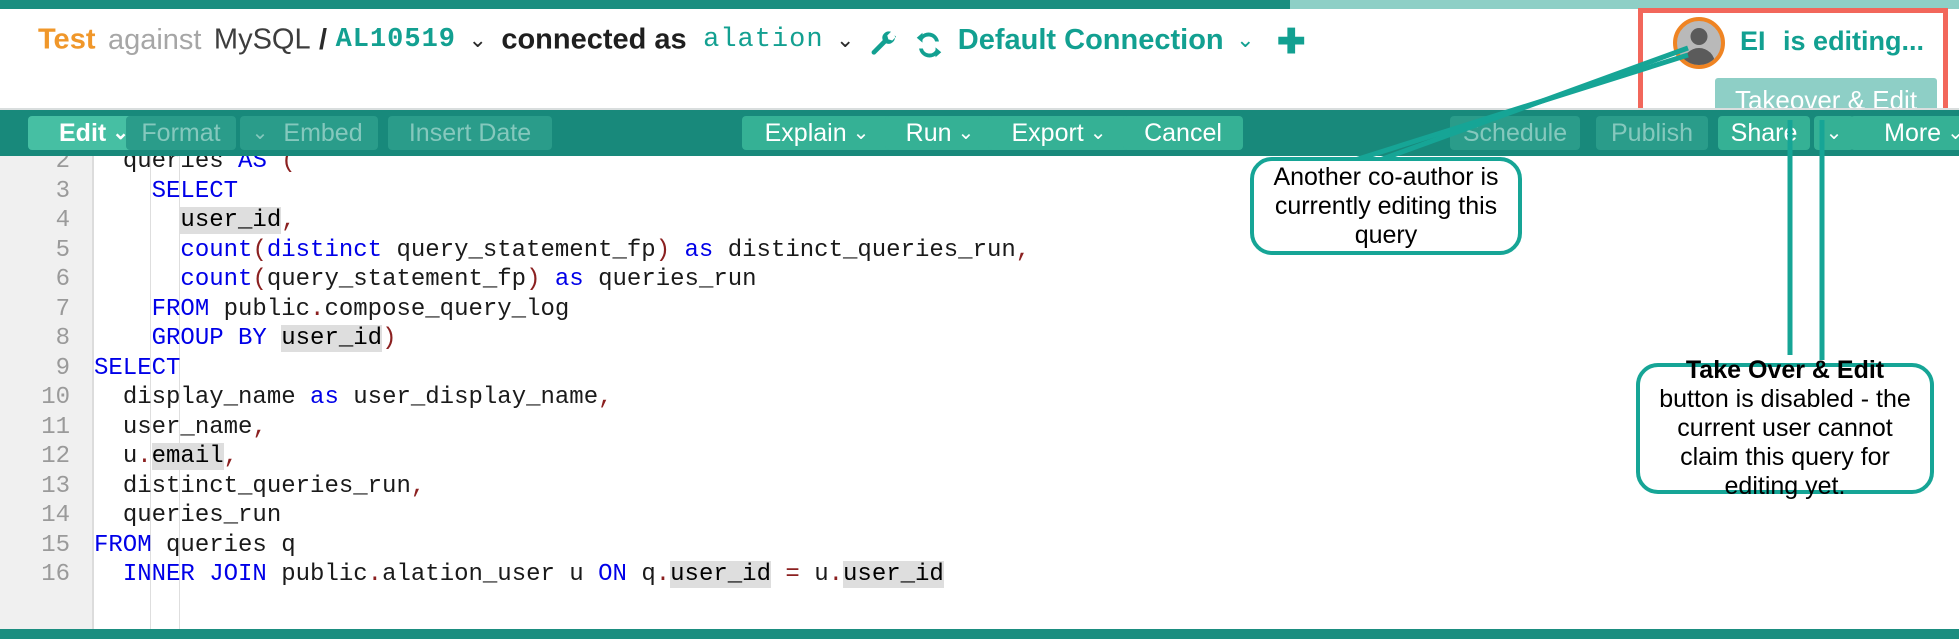 The height and width of the screenshot is (639, 1959). I want to click on code-token: queries, so click(173, 165).